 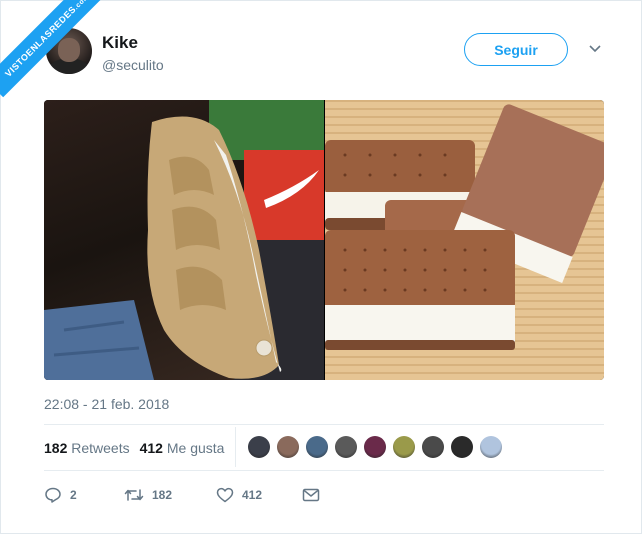 What do you see at coordinates (81, 6) in the screenshot?
I see `watermark-suffix: .com` at bounding box center [81, 6].